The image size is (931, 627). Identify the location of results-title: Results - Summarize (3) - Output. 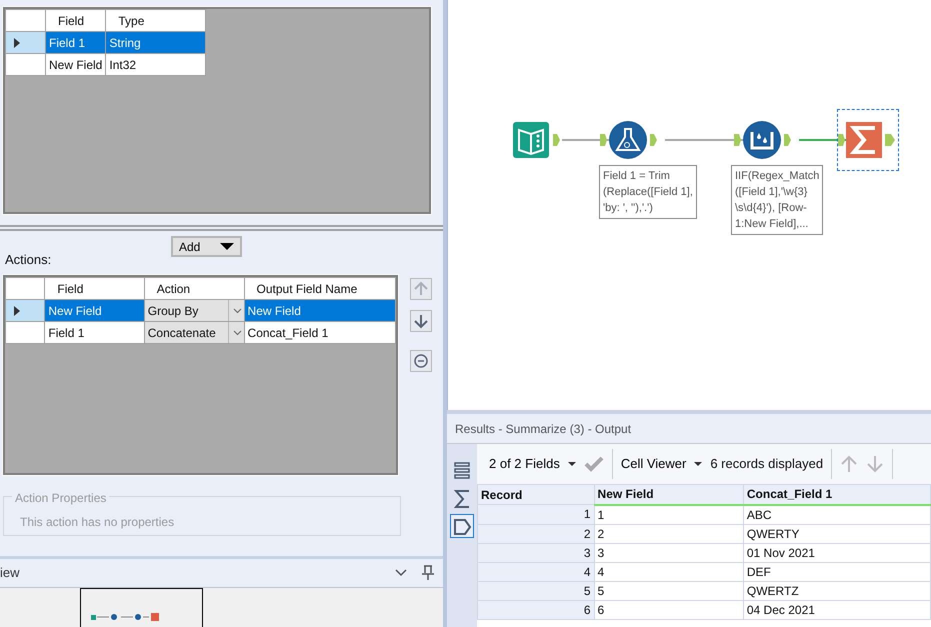
(543, 429).